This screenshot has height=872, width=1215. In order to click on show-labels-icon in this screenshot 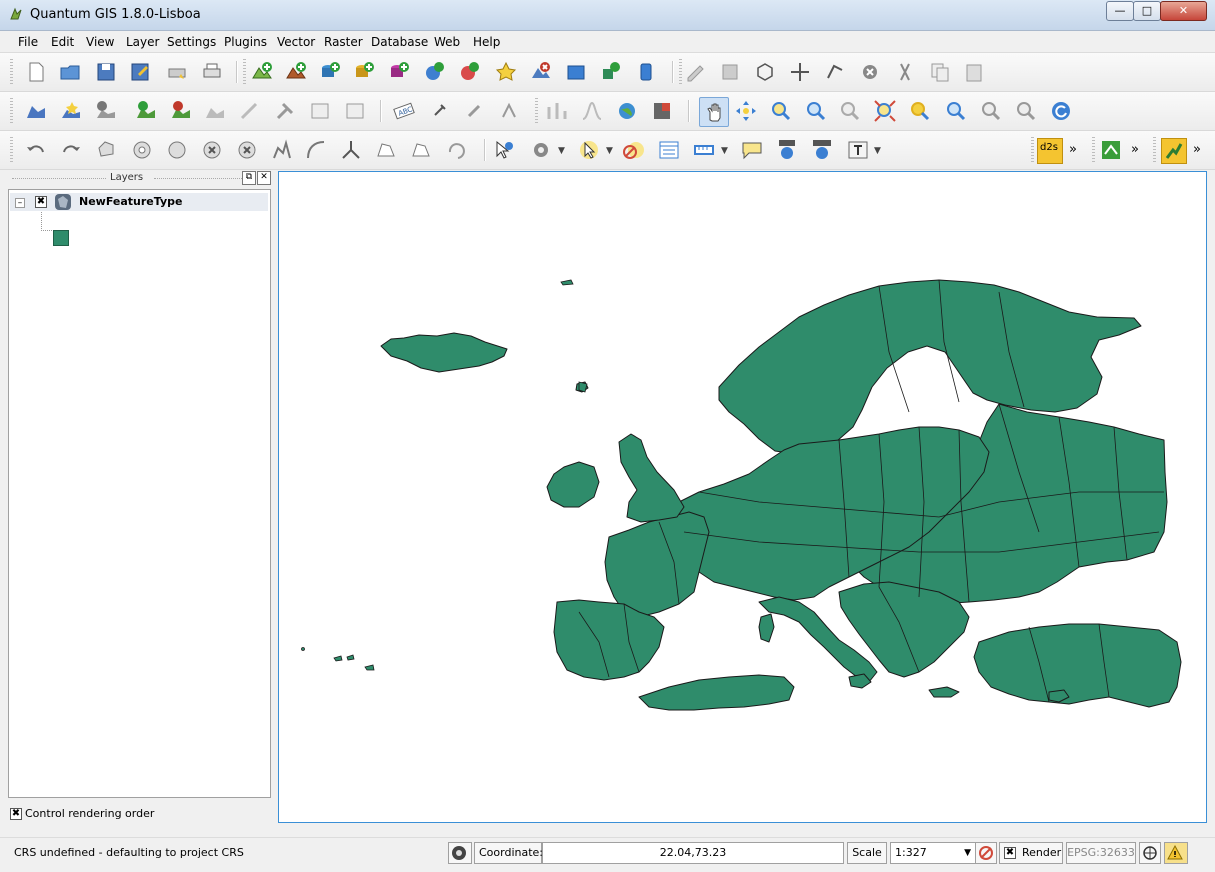, I will do `click(474, 111)`.